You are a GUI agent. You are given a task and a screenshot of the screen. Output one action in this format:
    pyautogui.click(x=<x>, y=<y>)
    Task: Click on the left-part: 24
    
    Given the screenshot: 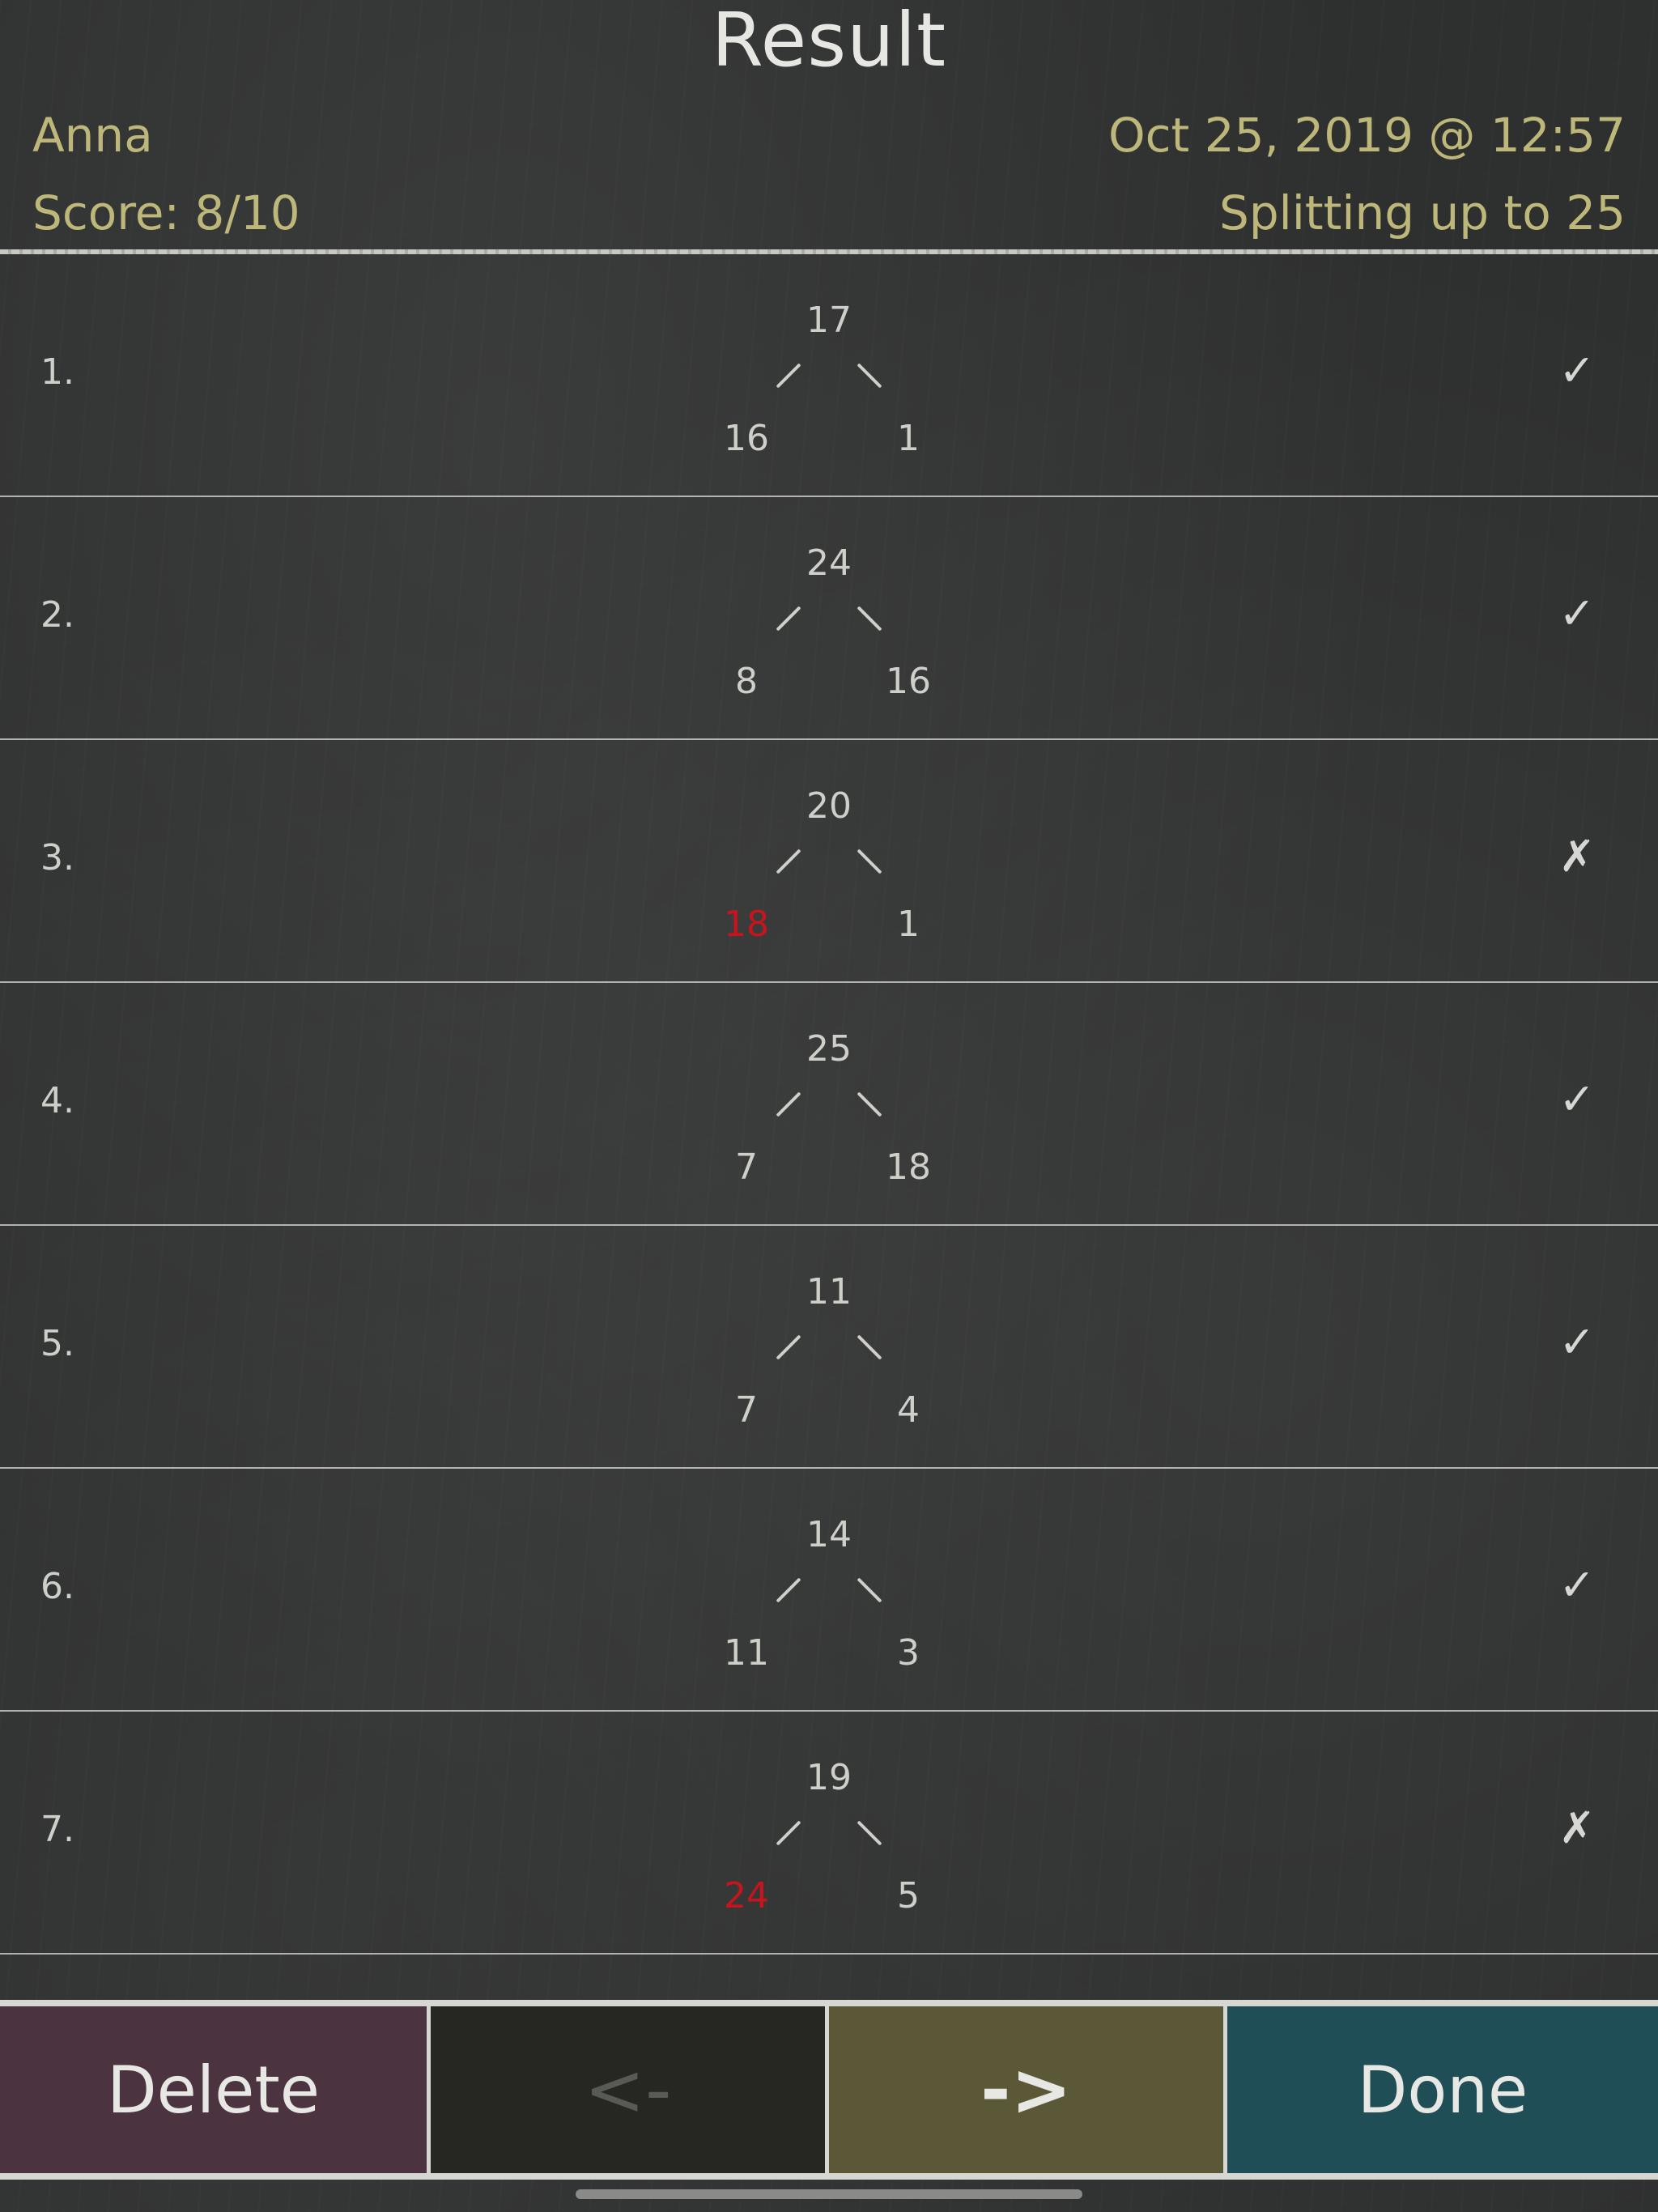 What is the action you would take?
    pyautogui.click(x=746, y=1896)
    